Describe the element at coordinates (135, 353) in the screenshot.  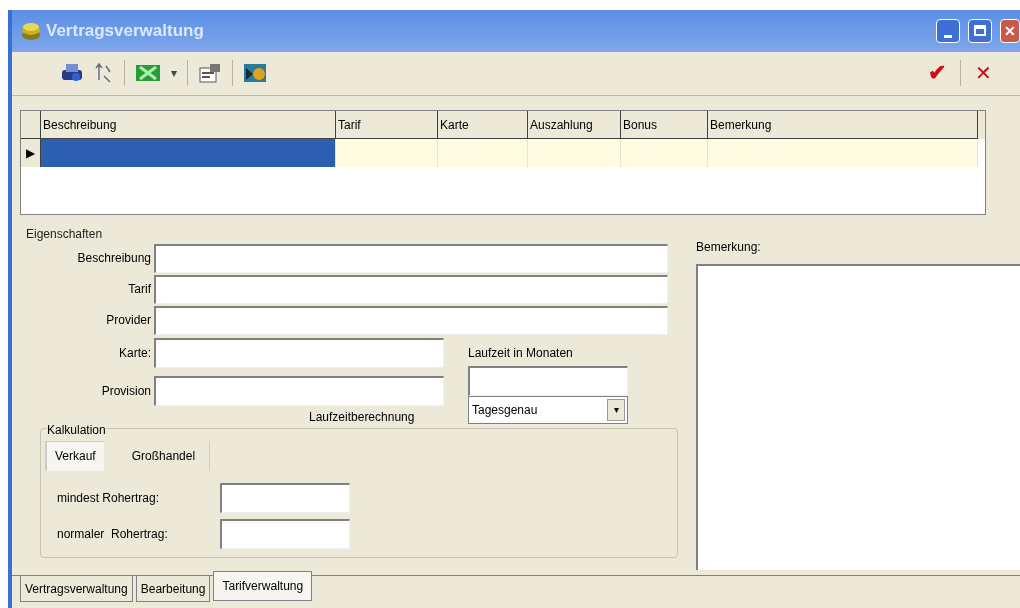
I see `field-label: Karte:` at that location.